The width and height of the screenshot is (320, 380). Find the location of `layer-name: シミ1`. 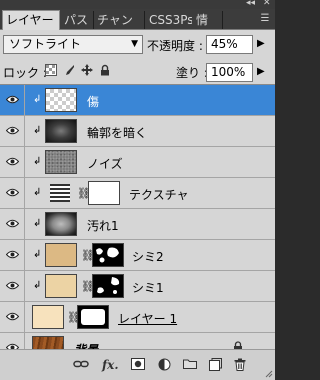

layer-name: シミ1 is located at coordinates (148, 287).